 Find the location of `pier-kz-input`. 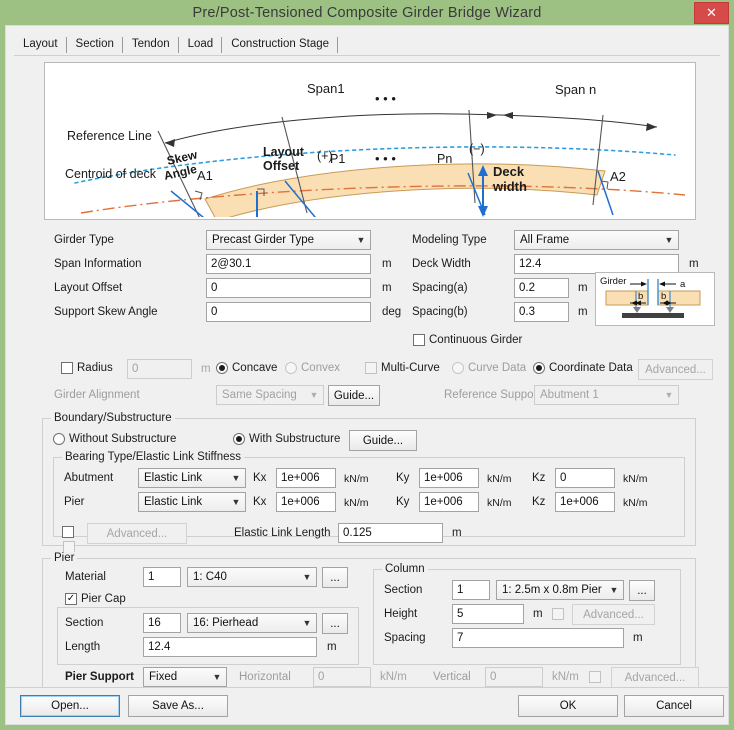

pier-kz-input is located at coordinates (585, 502).